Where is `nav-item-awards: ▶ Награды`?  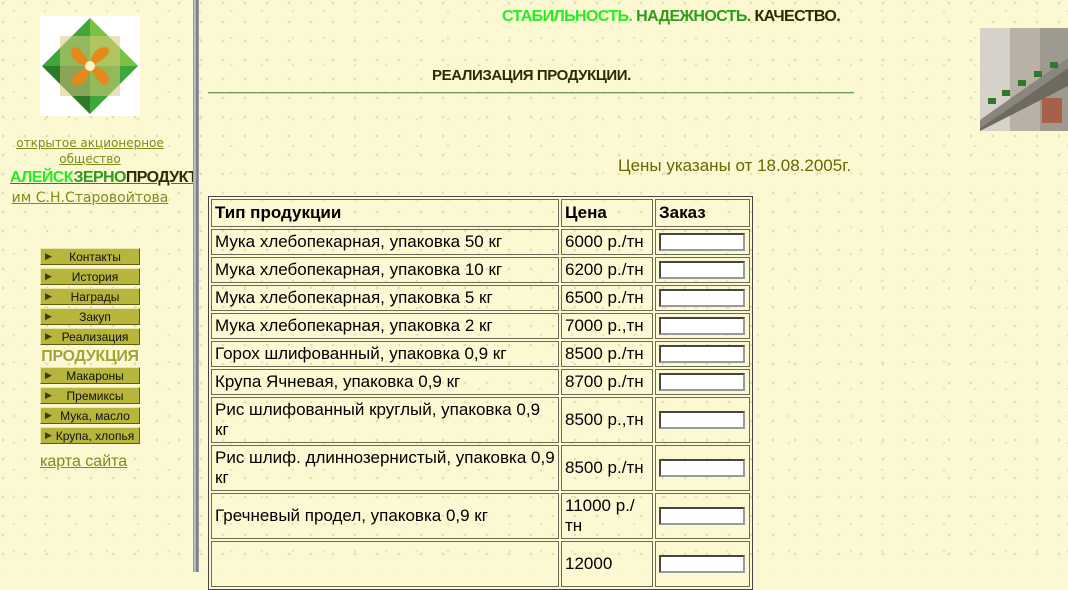 nav-item-awards: ▶ Награды is located at coordinates (90, 296).